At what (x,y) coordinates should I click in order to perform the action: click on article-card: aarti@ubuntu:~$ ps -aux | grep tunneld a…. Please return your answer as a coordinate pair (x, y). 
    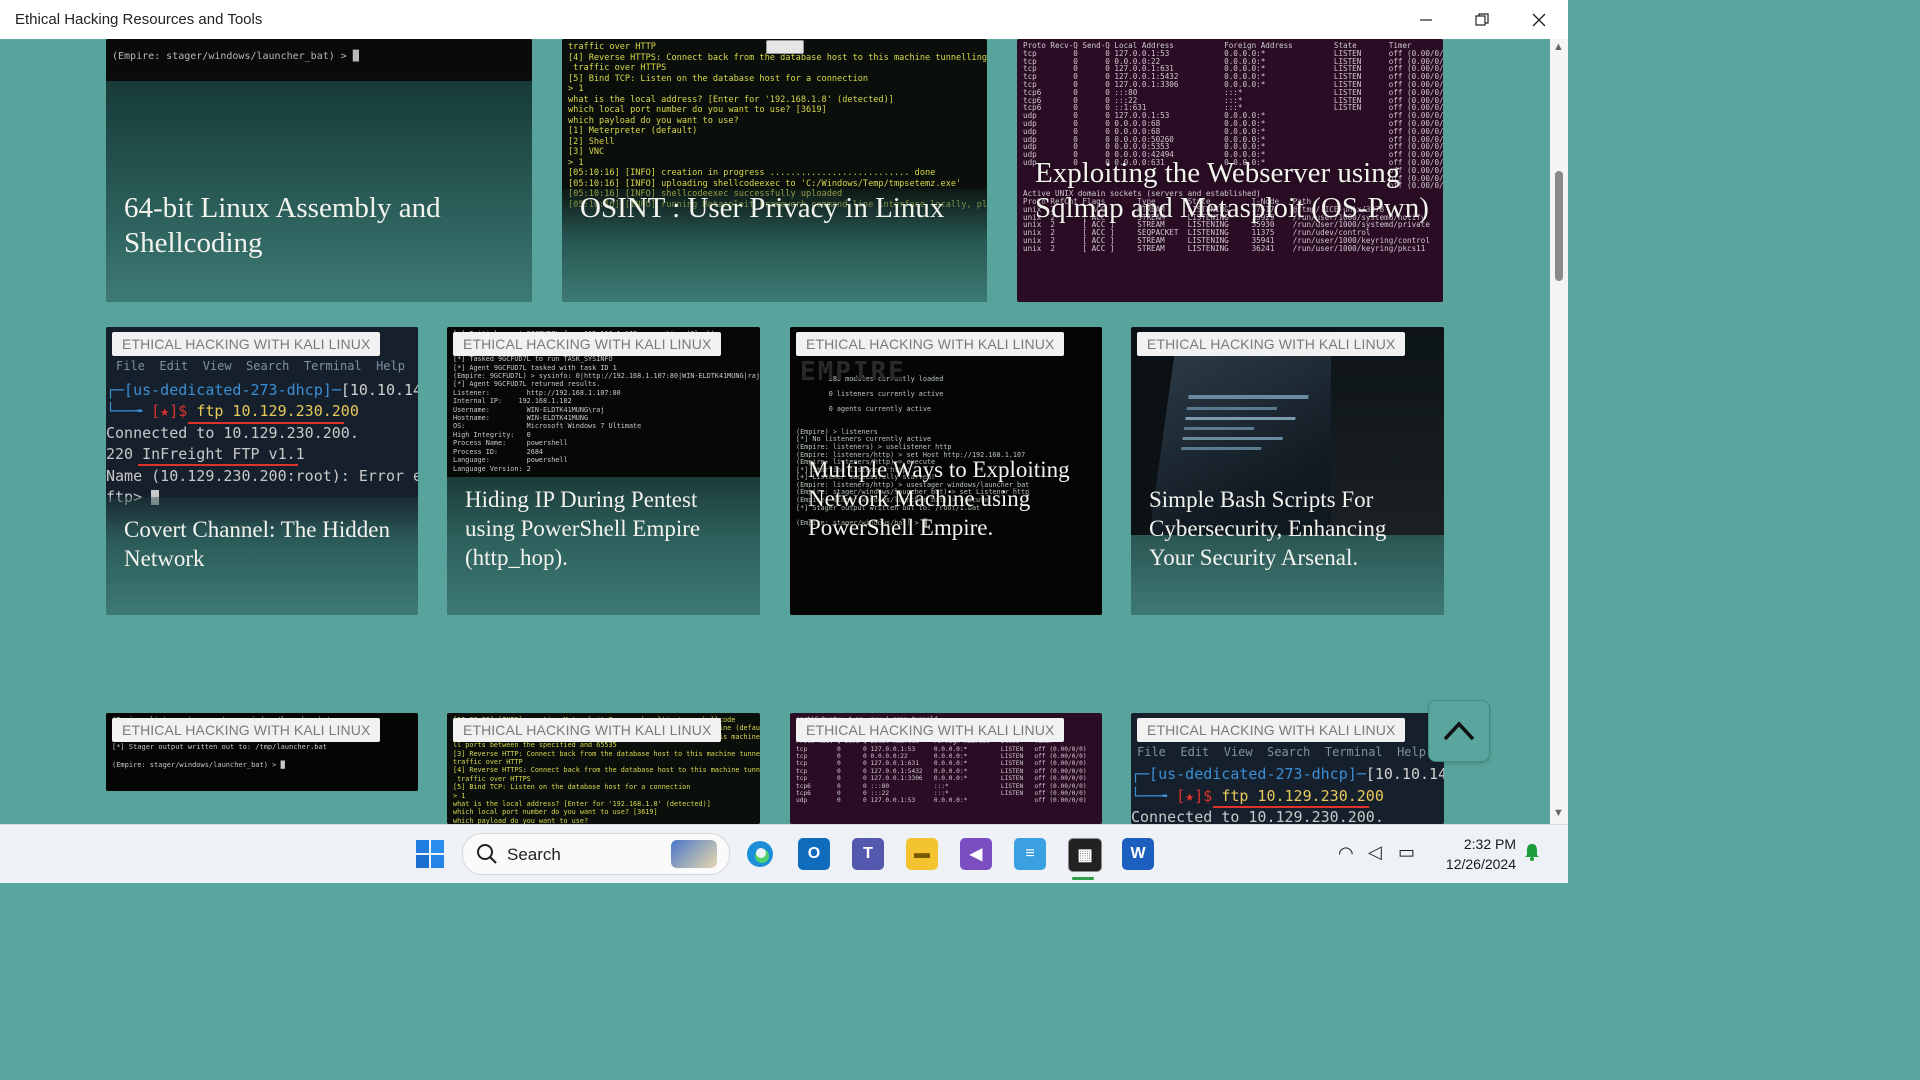
    Looking at the image, I should click on (946, 768).